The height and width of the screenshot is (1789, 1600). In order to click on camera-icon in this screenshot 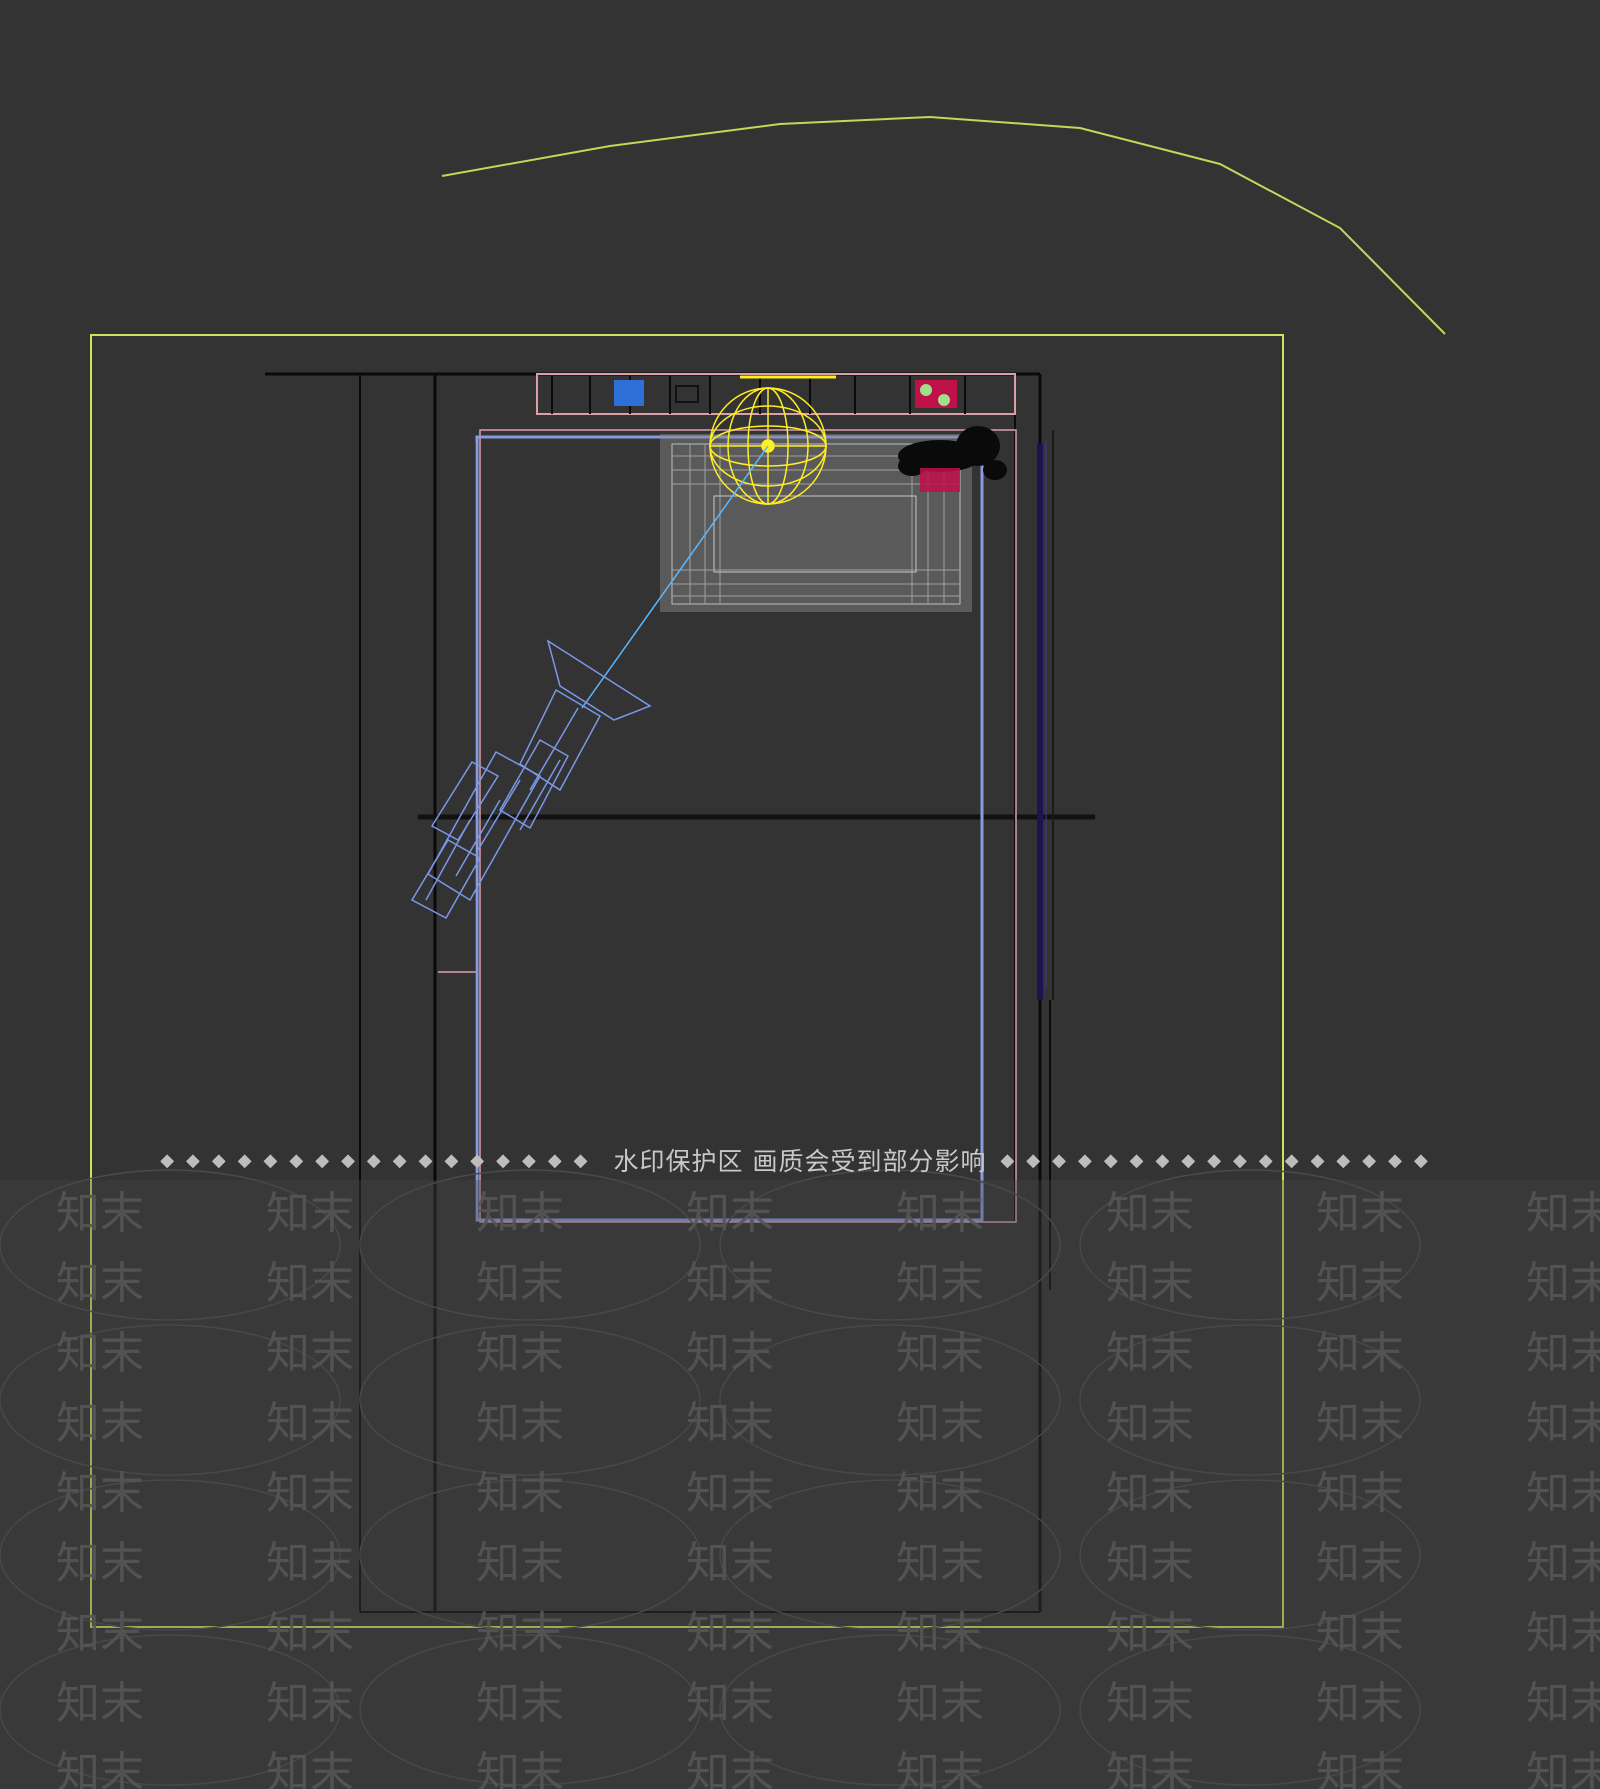, I will do `click(531, 779)`.